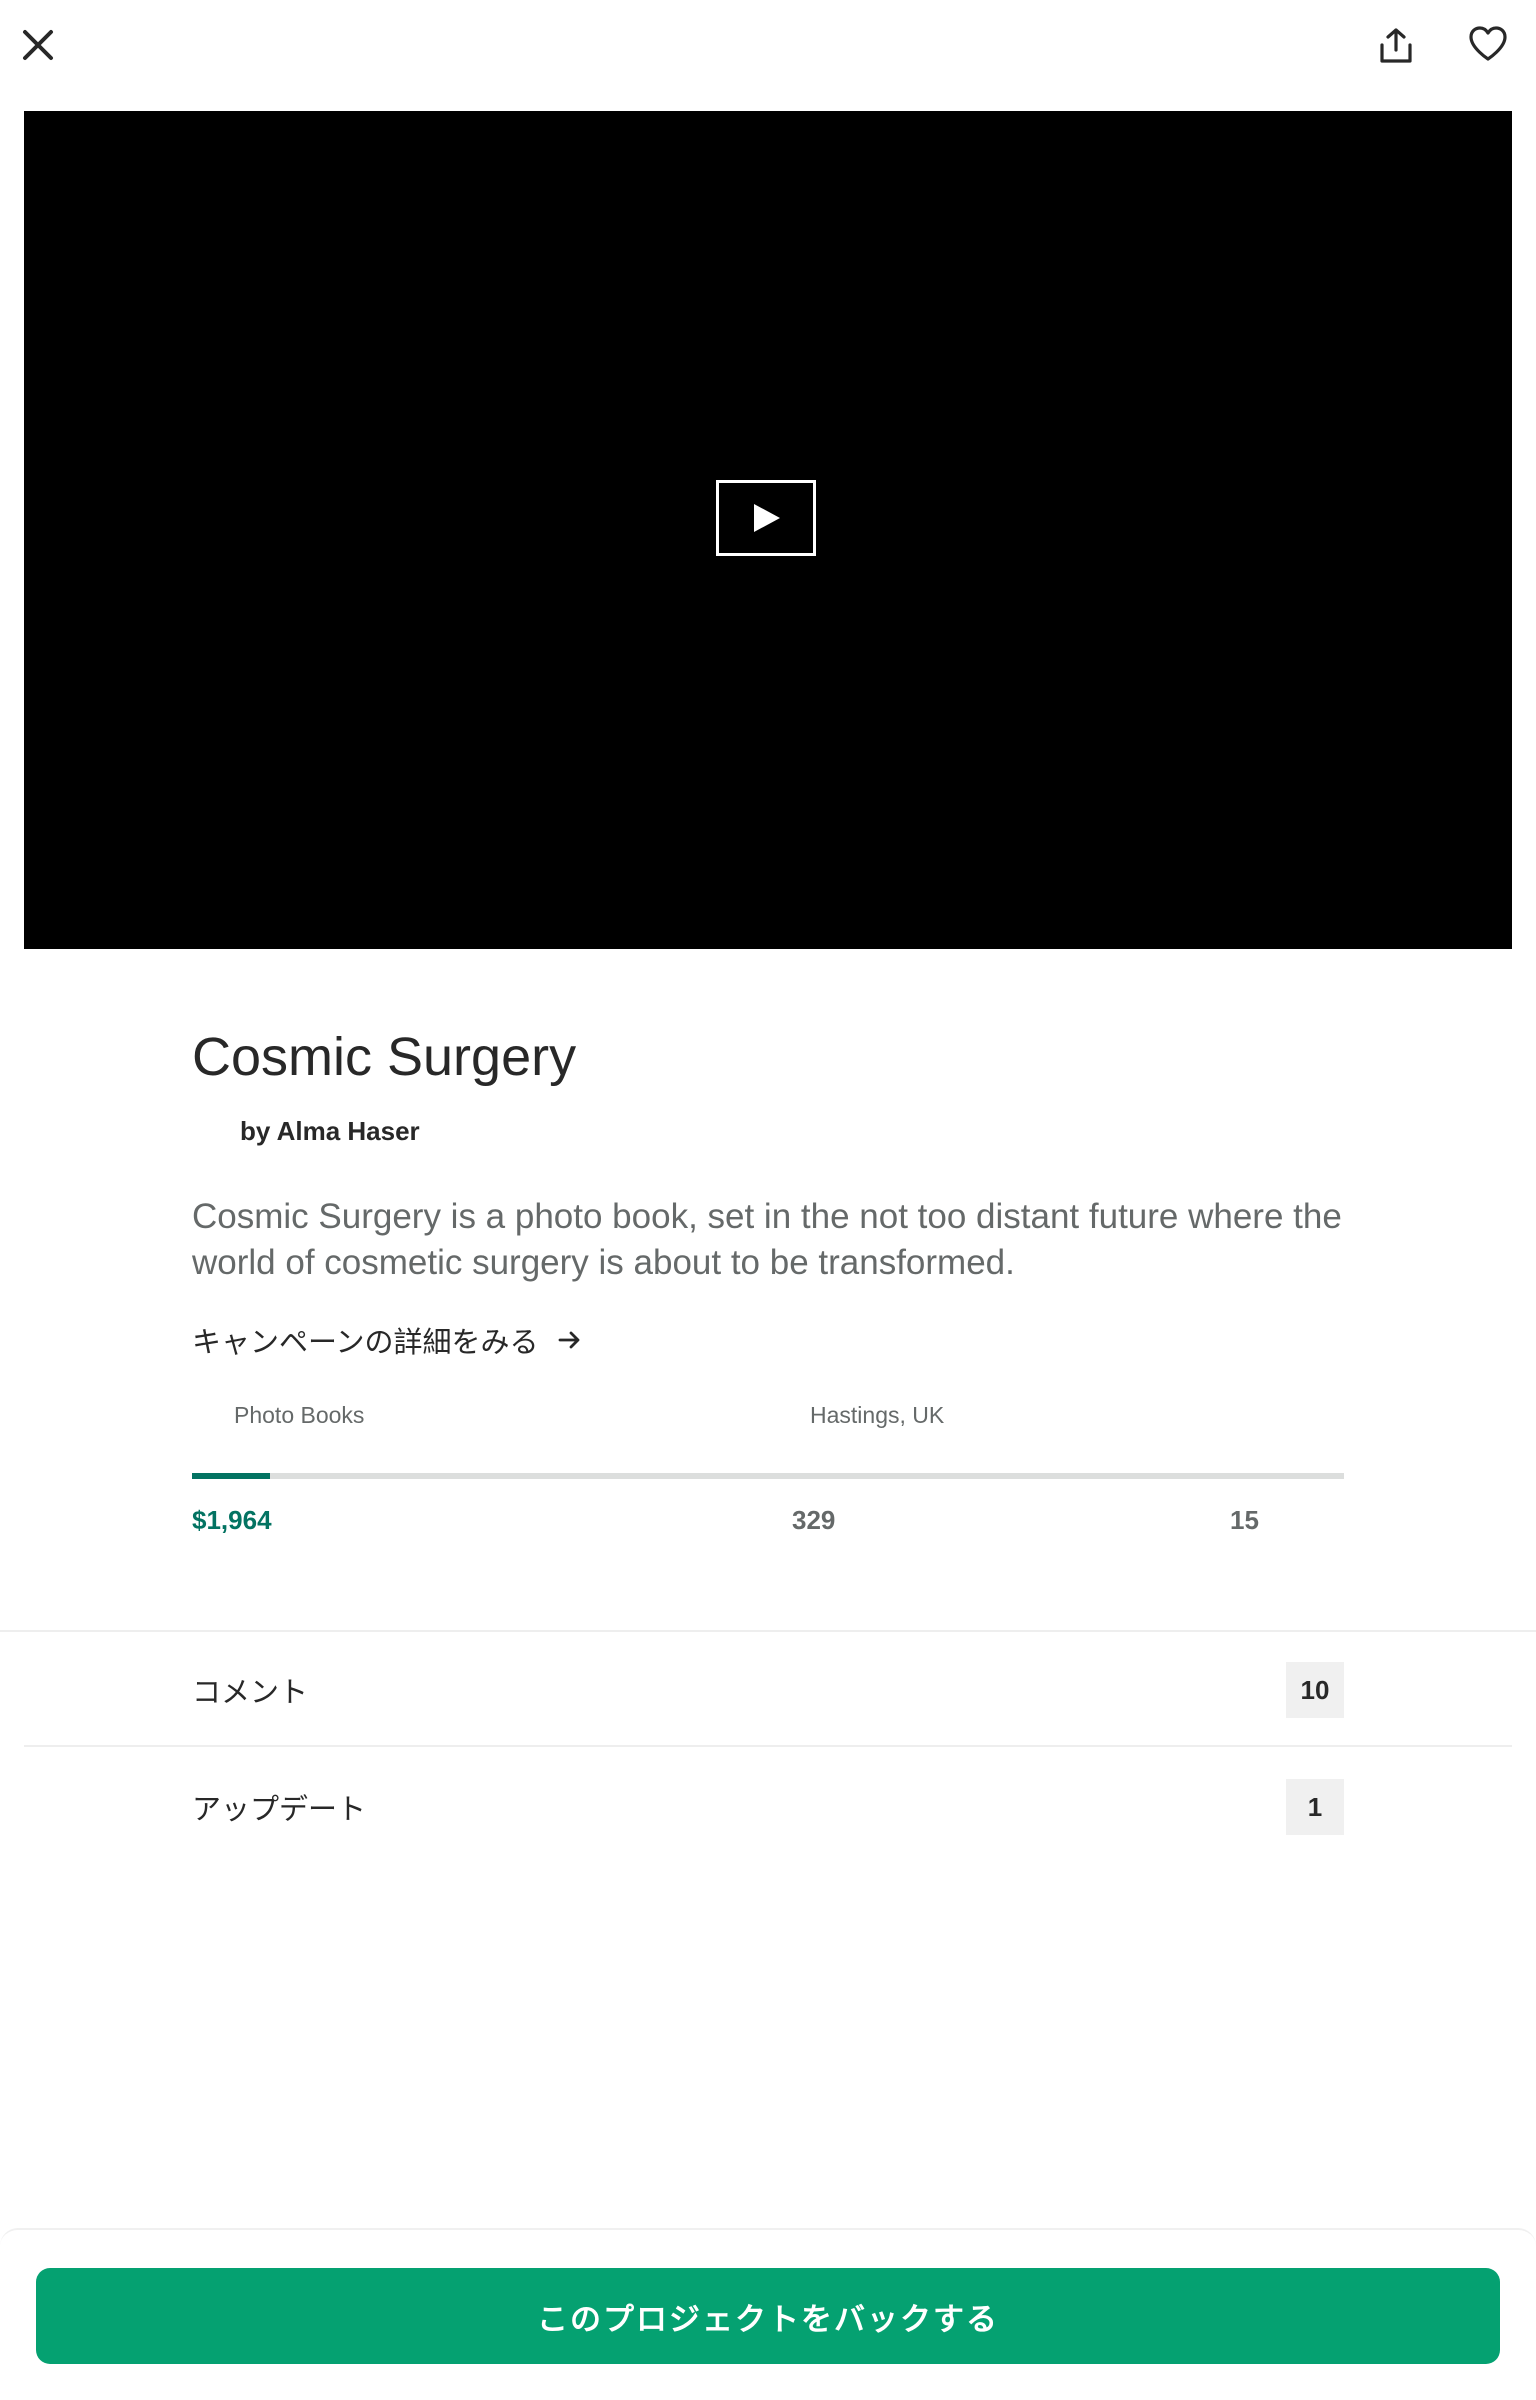  Describe the element at coordinates (299, 1414) in the screenshot. I see `category-label: Photo Books` at that location.